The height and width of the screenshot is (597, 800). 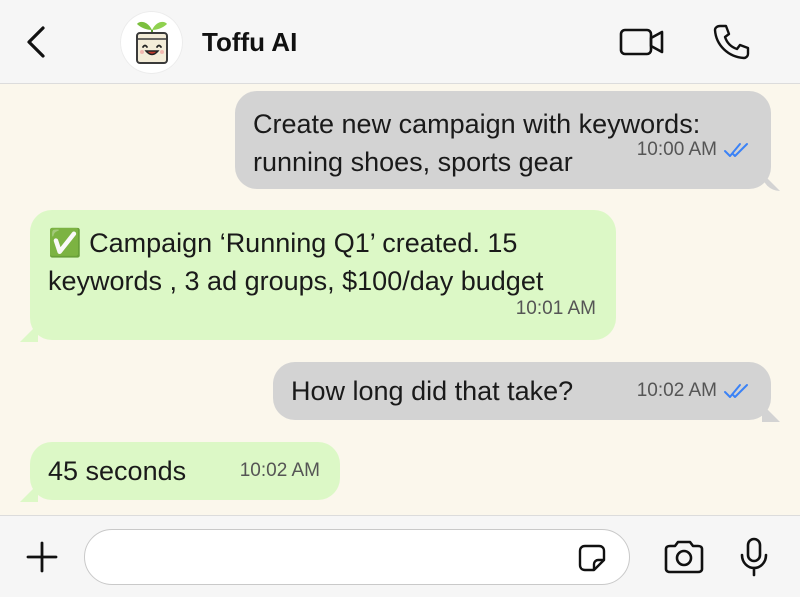 I want to click on microphone-button, so click(x=754, y=557).